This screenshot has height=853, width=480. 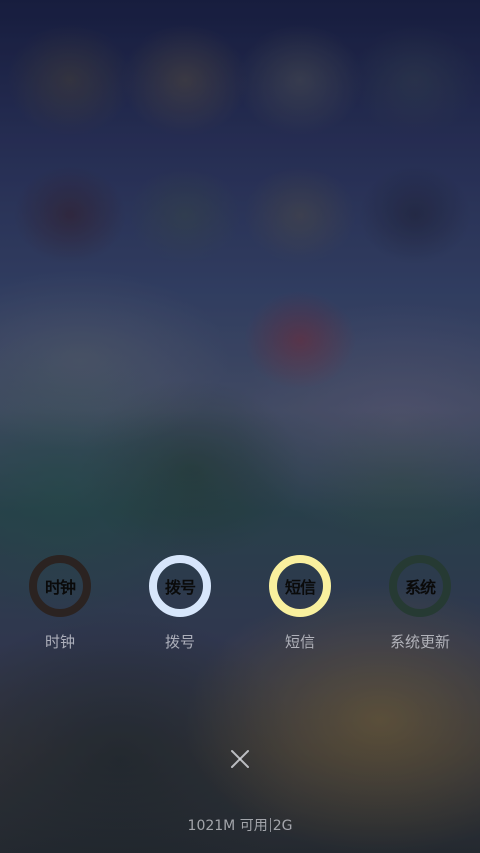 I want to click on recent-app-messages: 短信 短信, so click(x=300, y=603).